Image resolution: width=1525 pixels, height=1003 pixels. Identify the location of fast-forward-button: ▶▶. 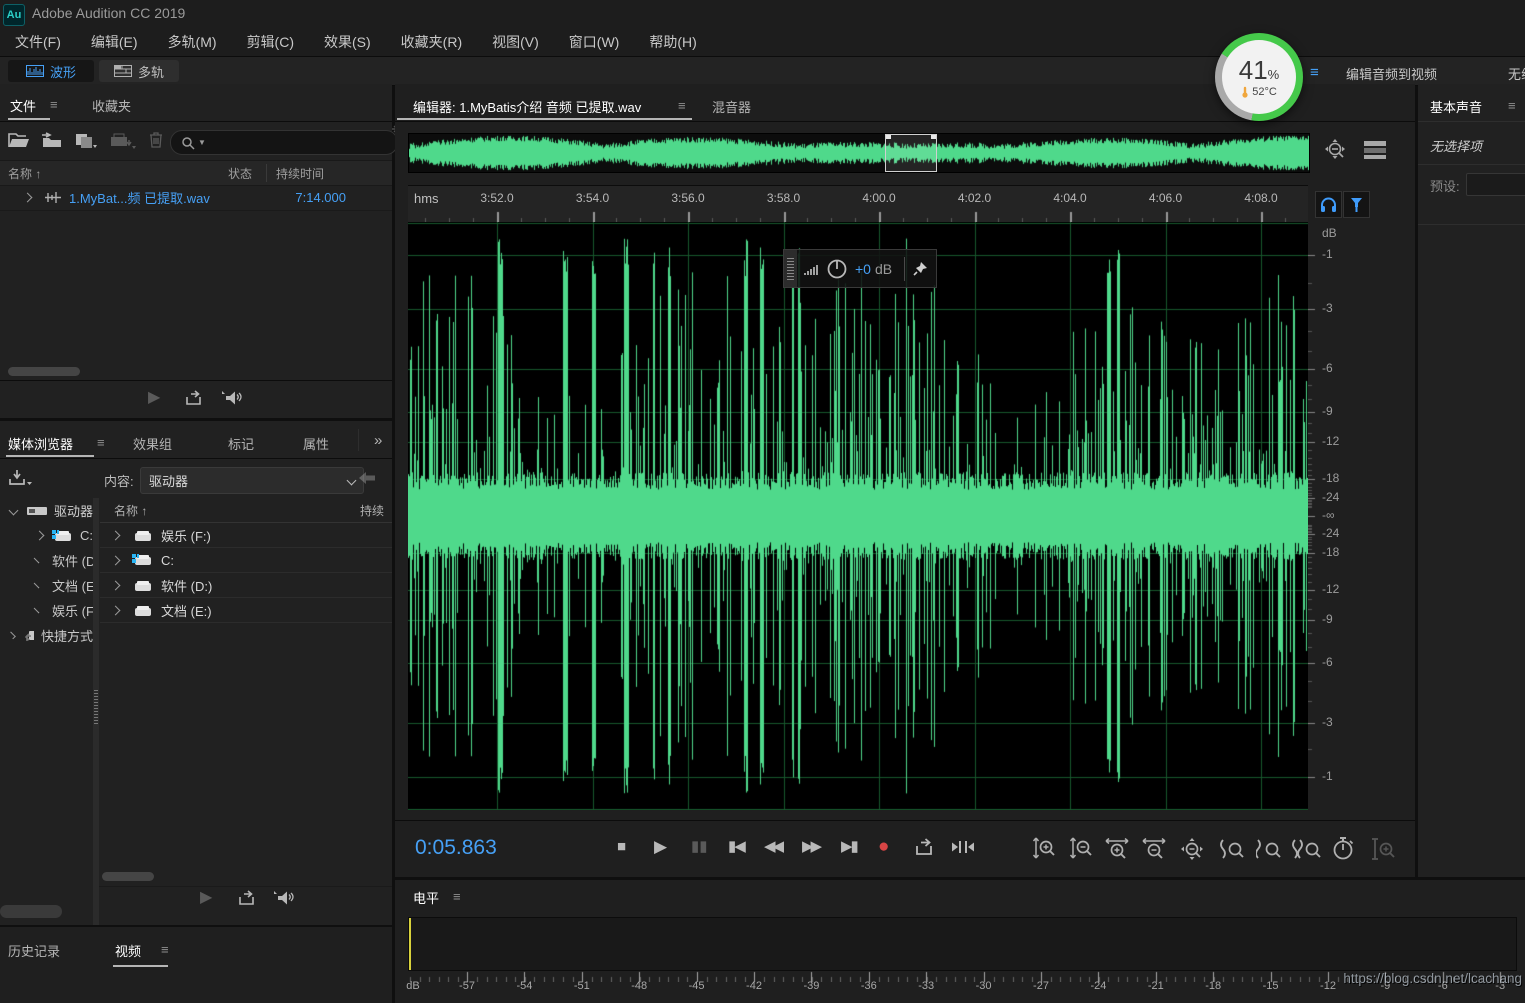
(812, 846).